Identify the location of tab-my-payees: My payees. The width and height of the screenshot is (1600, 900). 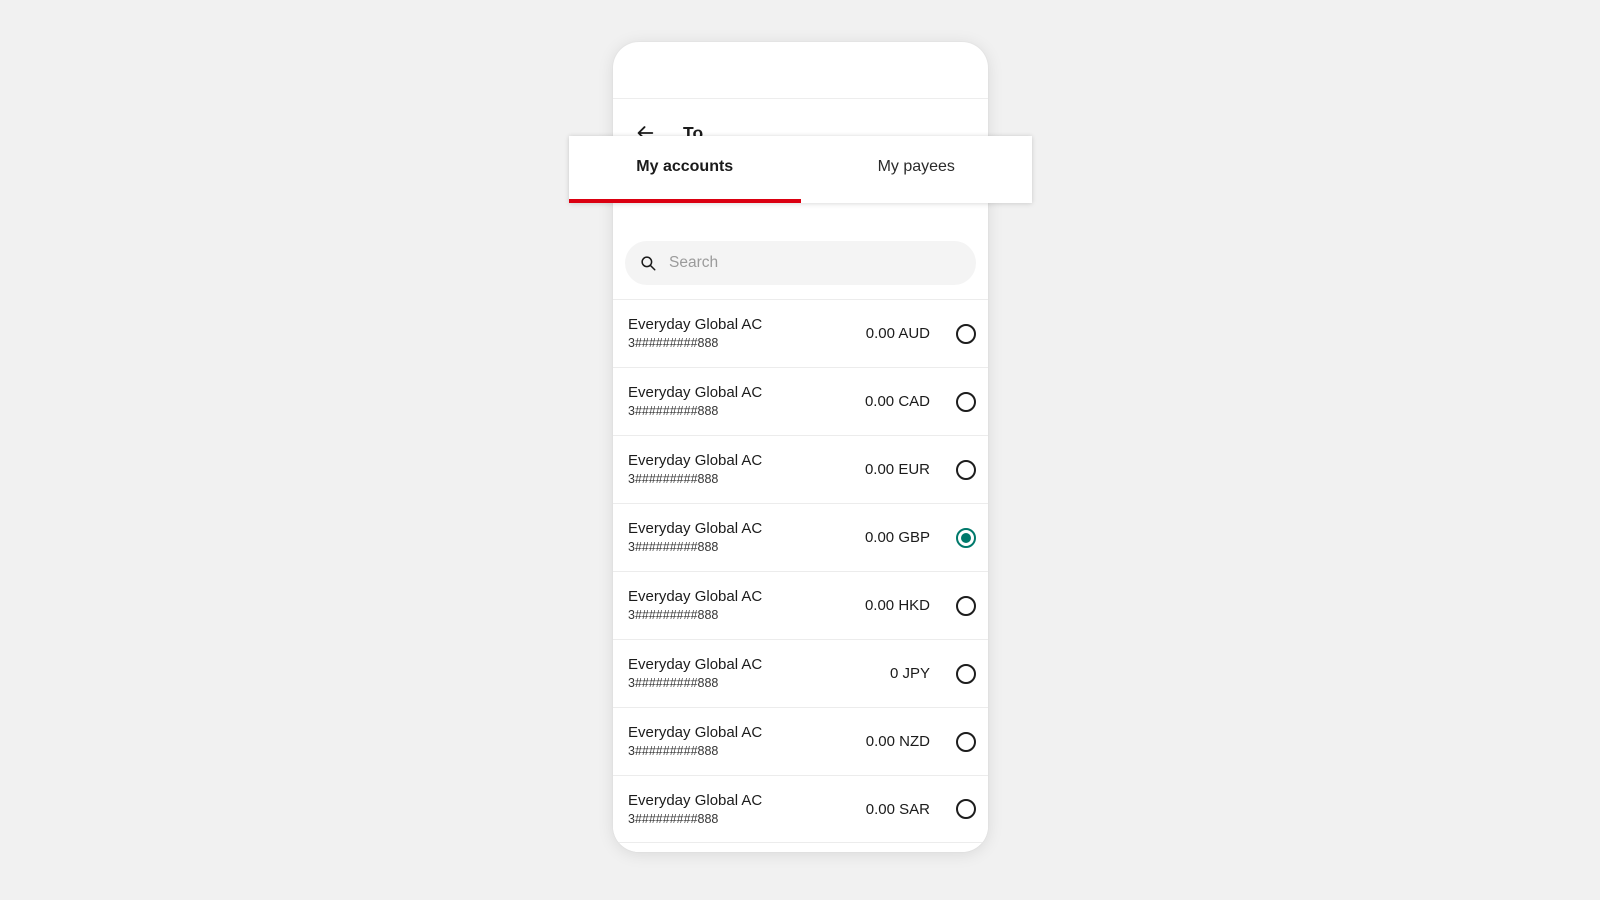
(917, 169).